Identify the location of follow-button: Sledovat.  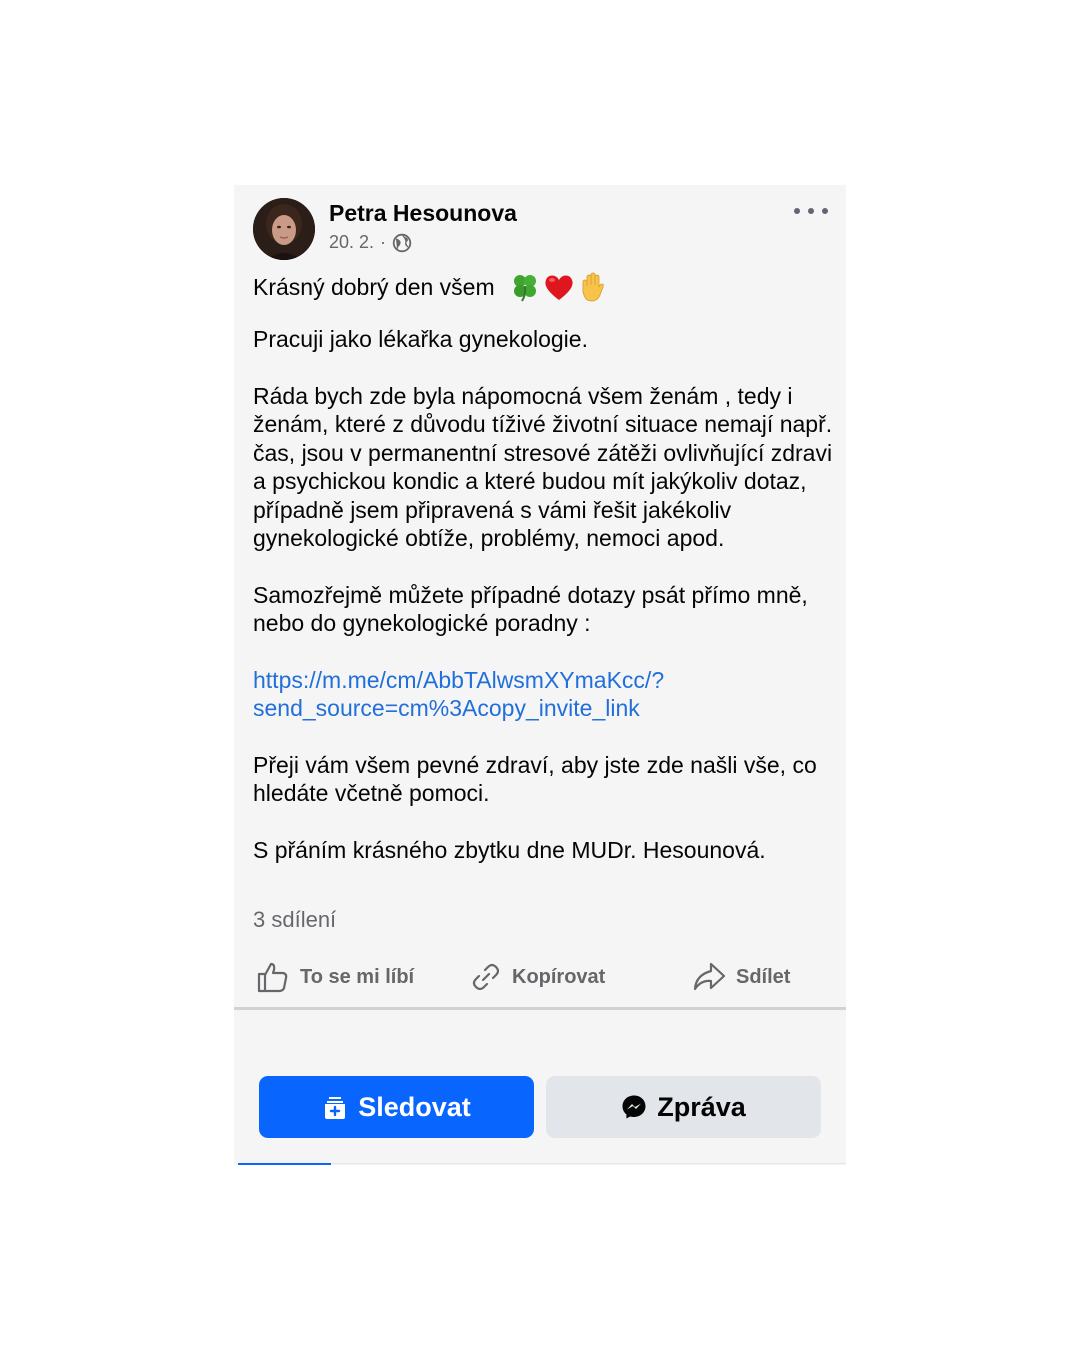
(396, 1107).